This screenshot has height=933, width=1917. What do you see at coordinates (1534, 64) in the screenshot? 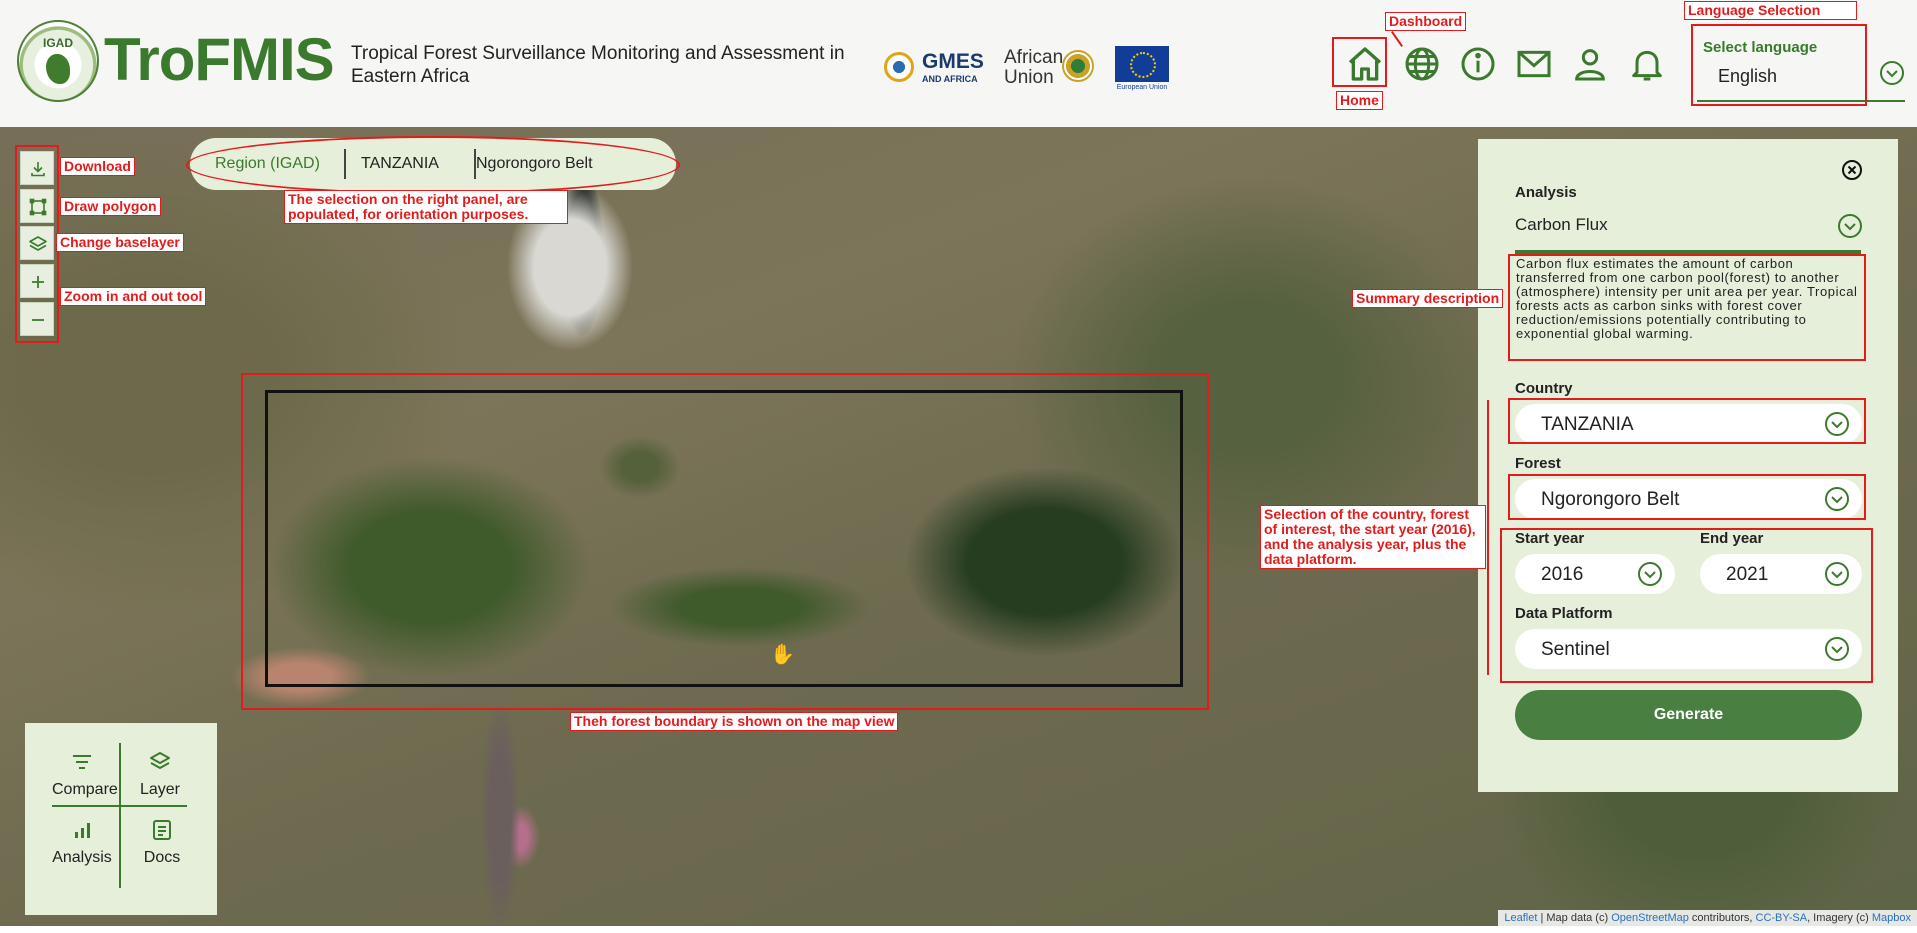
I see `mail-icon` at bounding box center [1534, 64].